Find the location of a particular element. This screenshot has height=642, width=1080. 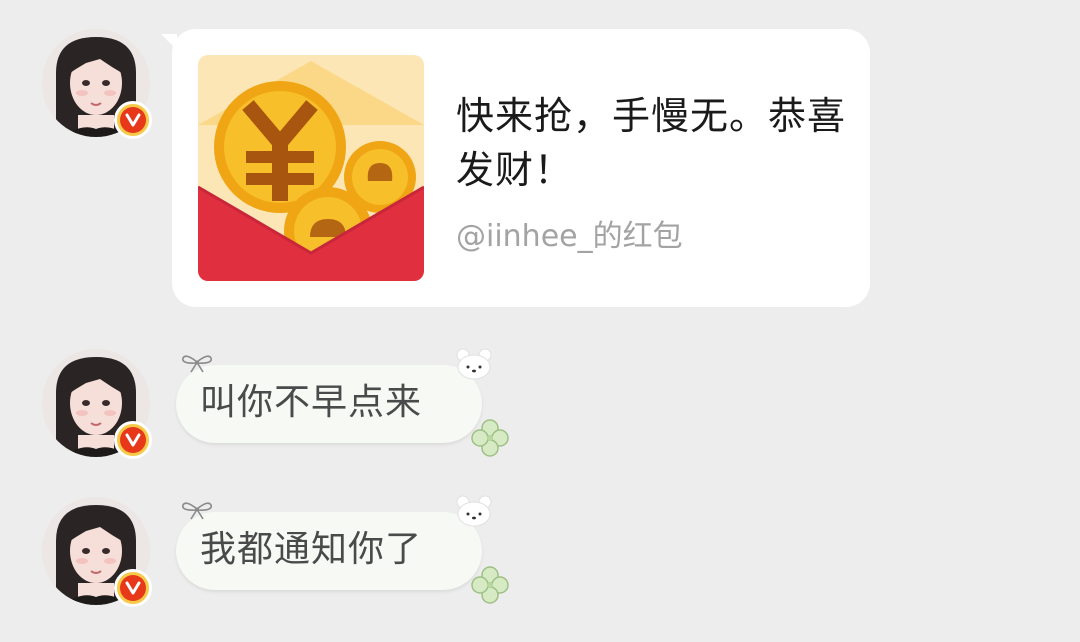

red-packet-title: 快来抢，手慢无。恭喜发财！ is located at coordinates (651, 143).